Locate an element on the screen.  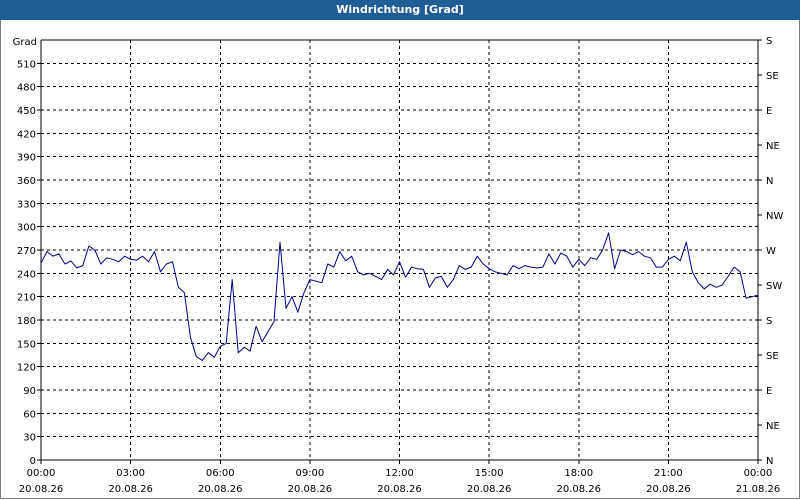
y-tick-label: 240 is located at coordinates (26, 274).